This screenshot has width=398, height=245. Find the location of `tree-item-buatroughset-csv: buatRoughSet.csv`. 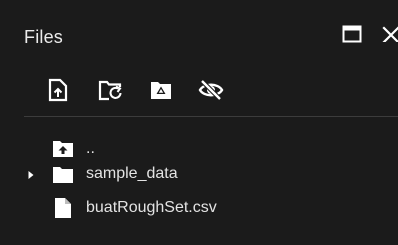

tree-item-buatroughset-csv: buatRoughSet.csv is located at coordinates (150, 209).